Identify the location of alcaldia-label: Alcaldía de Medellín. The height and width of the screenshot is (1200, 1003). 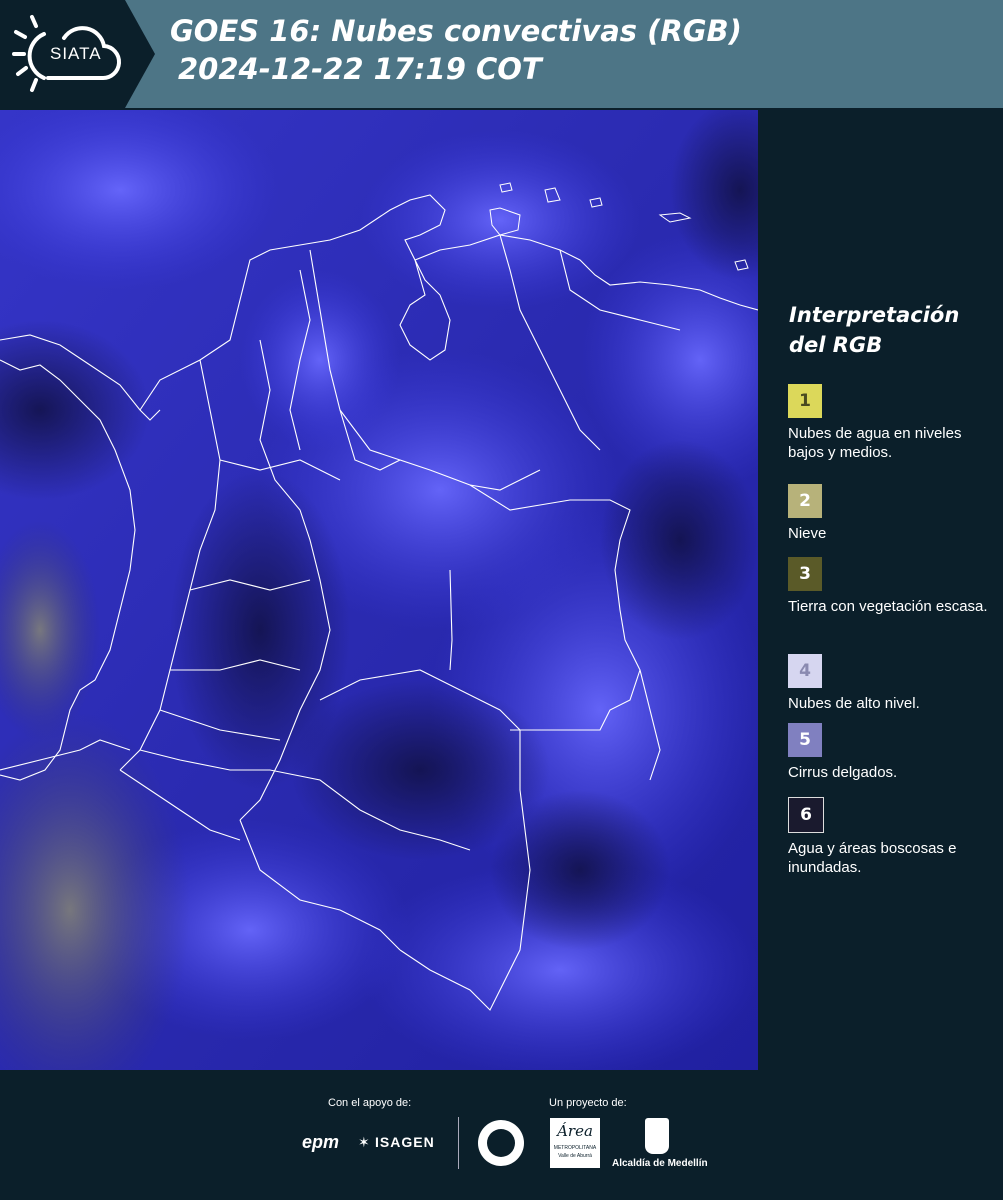
(660, 1163).